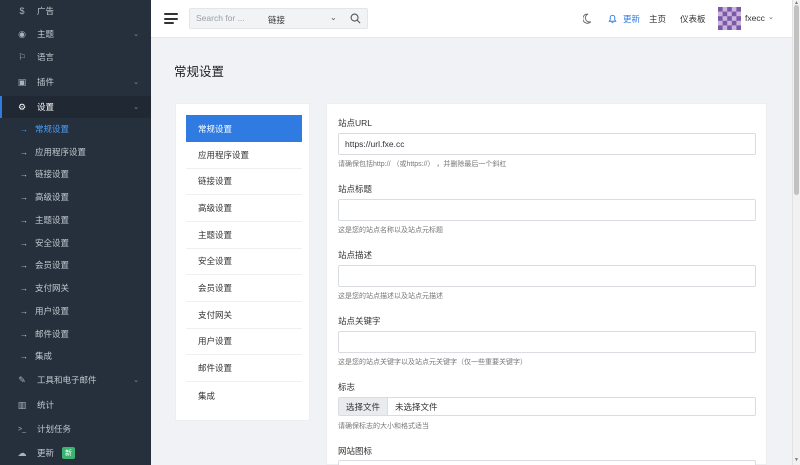 The image size is (800, 465). Describe the element at coordinates (244, 341) in the screenshot. I see `settings-tab-users: 用户设置` at that location.